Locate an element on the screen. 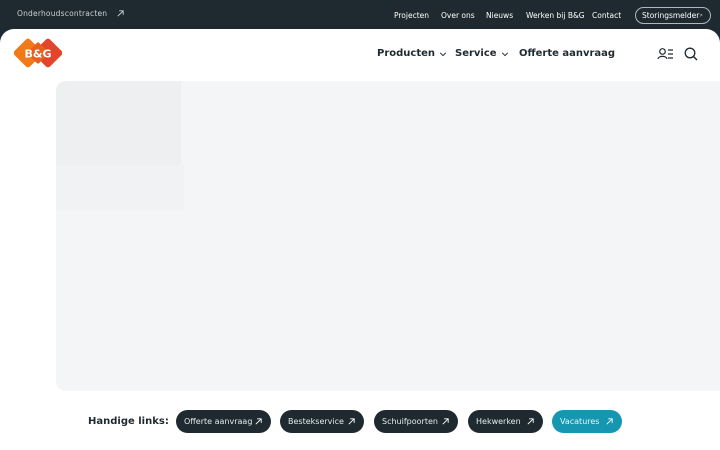  nav-producten: Producten is located at coordinates (412, 53).